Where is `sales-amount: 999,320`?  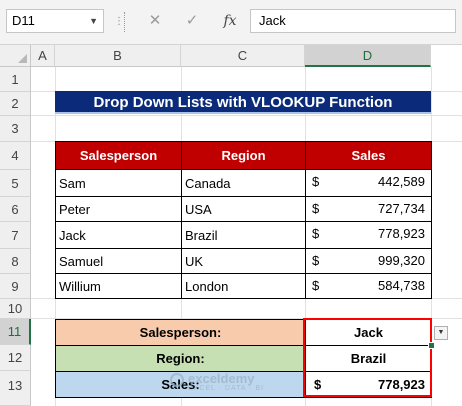 sales-amount: 999,320 is located at coordinates (401, 260).